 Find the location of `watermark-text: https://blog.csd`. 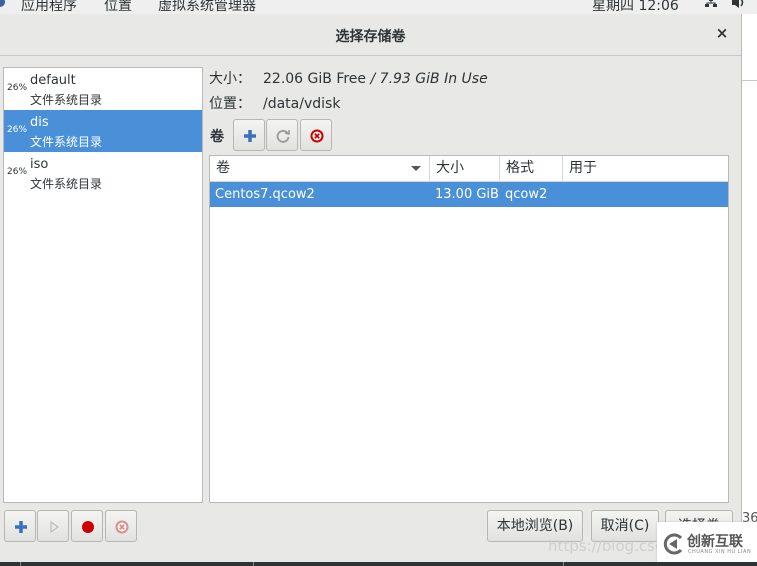

watermark-text: https://blog.csd is located at coordinates (606, 546).